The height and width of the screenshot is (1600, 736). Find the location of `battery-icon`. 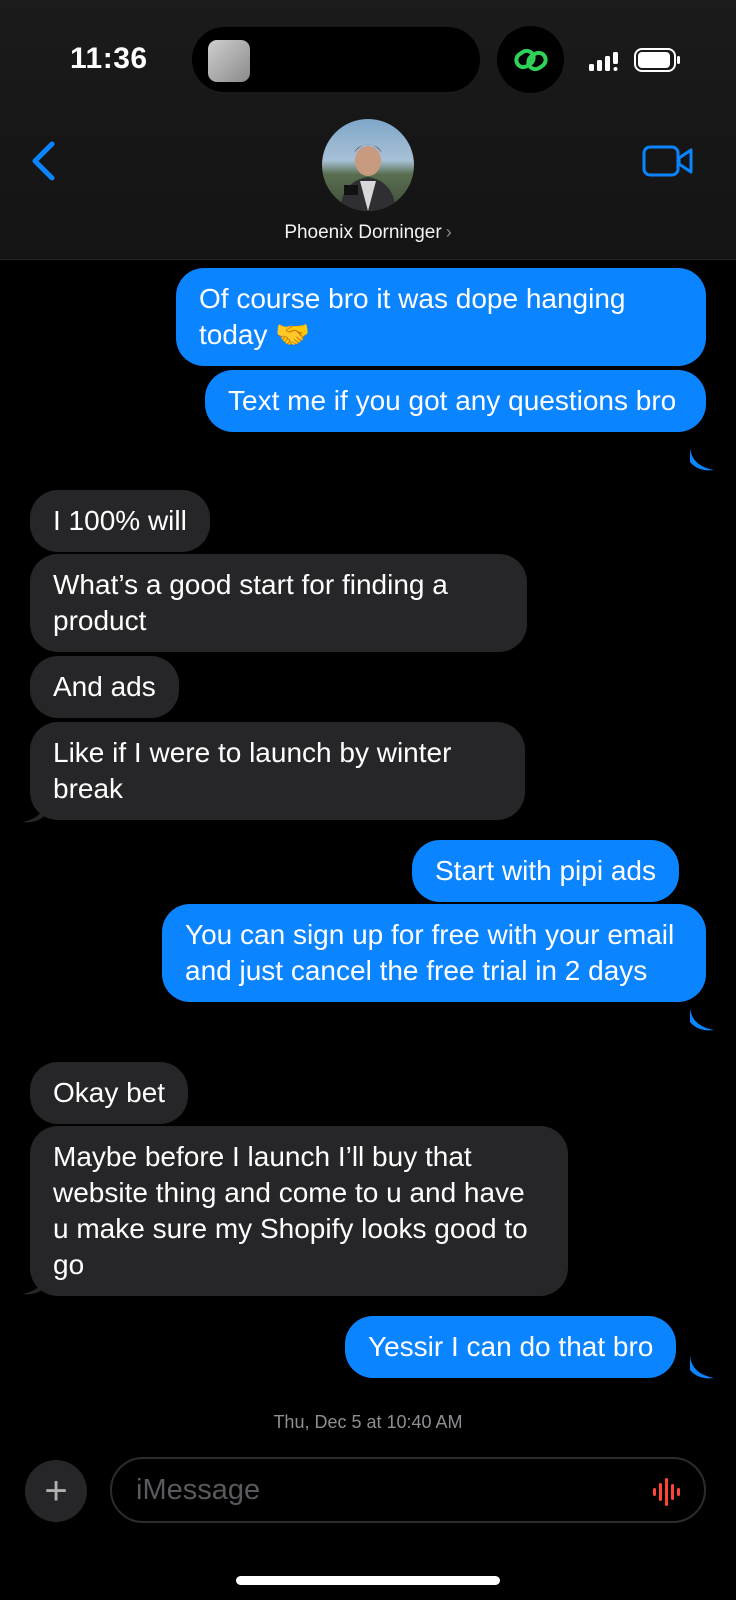

battery-icon is located at coordinates (657, 60).